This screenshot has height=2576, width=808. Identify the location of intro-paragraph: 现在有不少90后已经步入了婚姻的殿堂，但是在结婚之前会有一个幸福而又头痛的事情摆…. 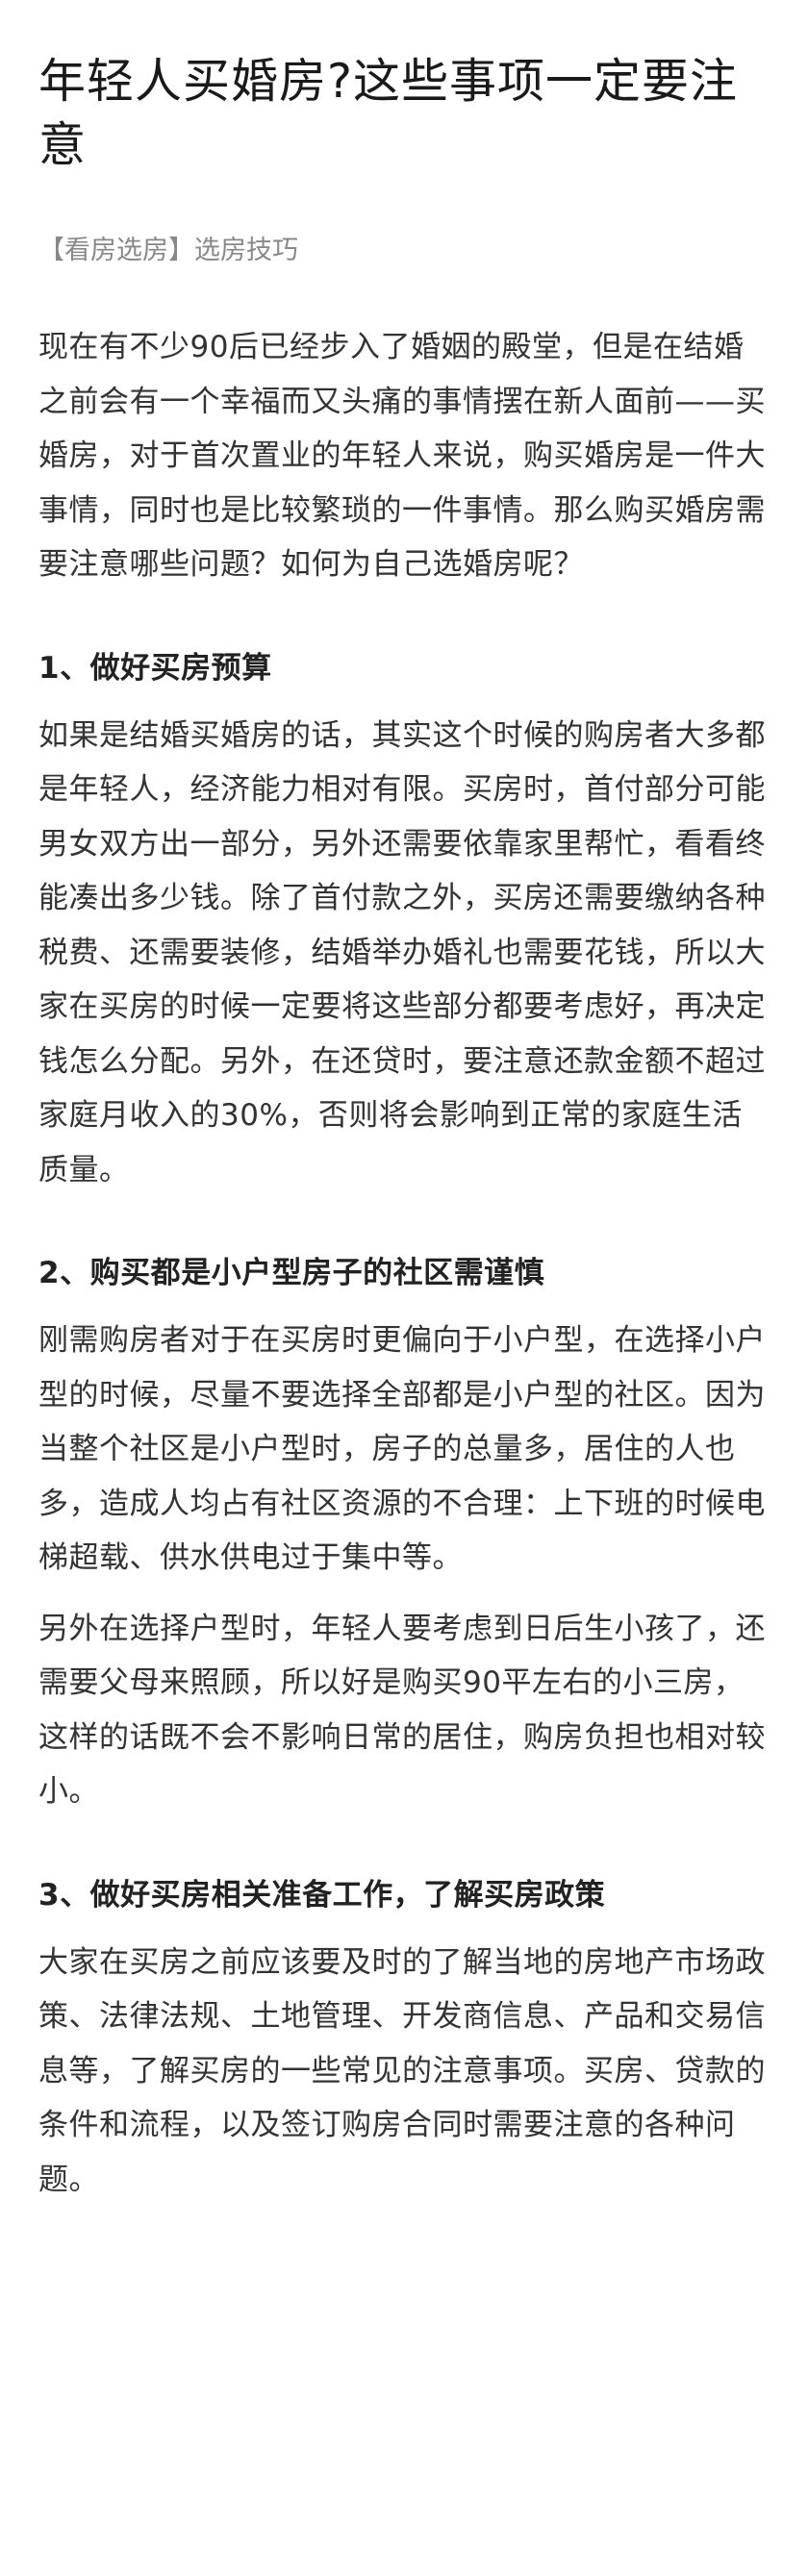
(402, 456).